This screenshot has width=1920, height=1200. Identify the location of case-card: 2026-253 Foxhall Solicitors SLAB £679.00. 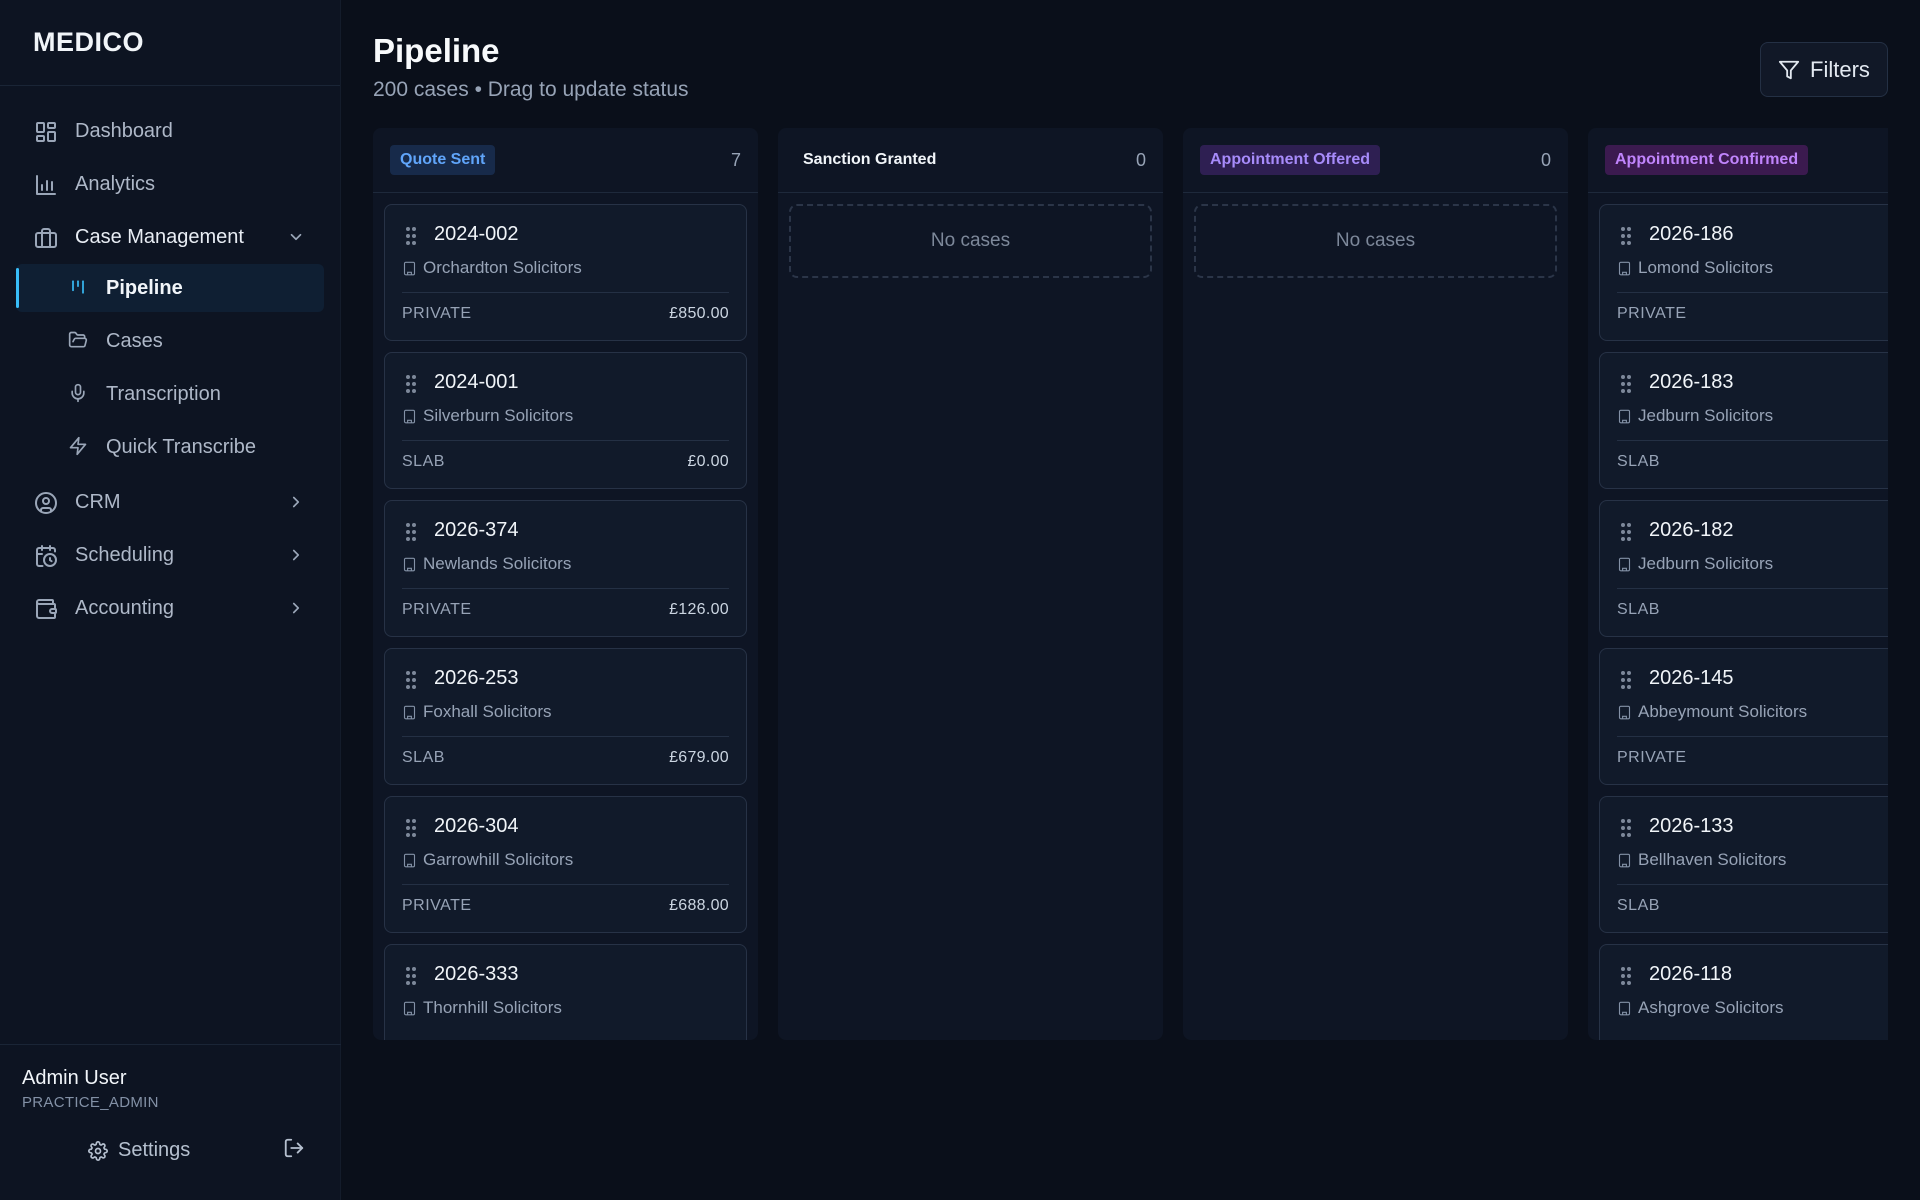
(565, 716).